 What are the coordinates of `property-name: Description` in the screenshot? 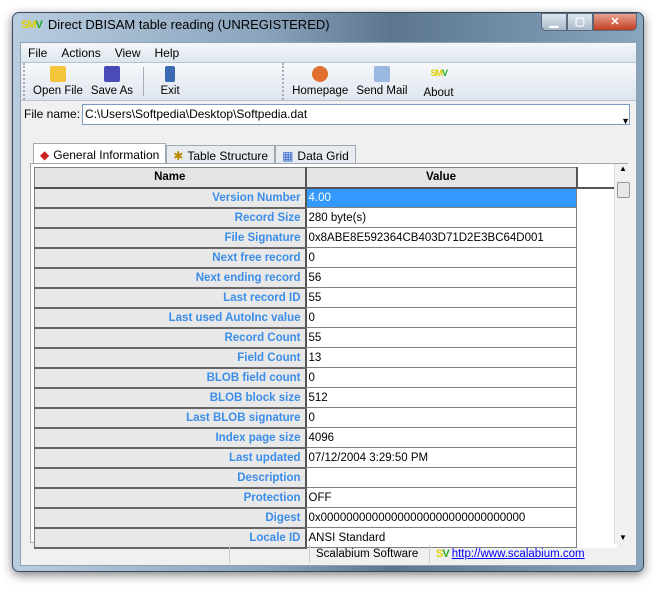 It's located at (170, 478).